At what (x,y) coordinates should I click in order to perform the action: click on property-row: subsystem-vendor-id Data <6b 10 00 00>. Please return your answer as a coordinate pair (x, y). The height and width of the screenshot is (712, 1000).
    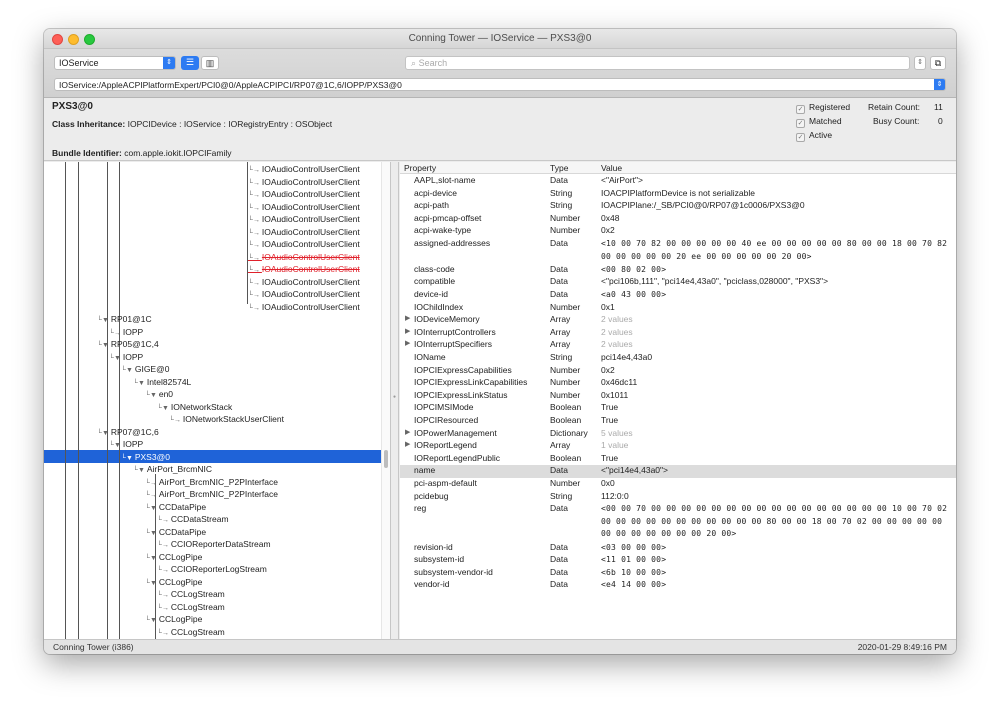
    Looking at the image, I should click on (678, 573).